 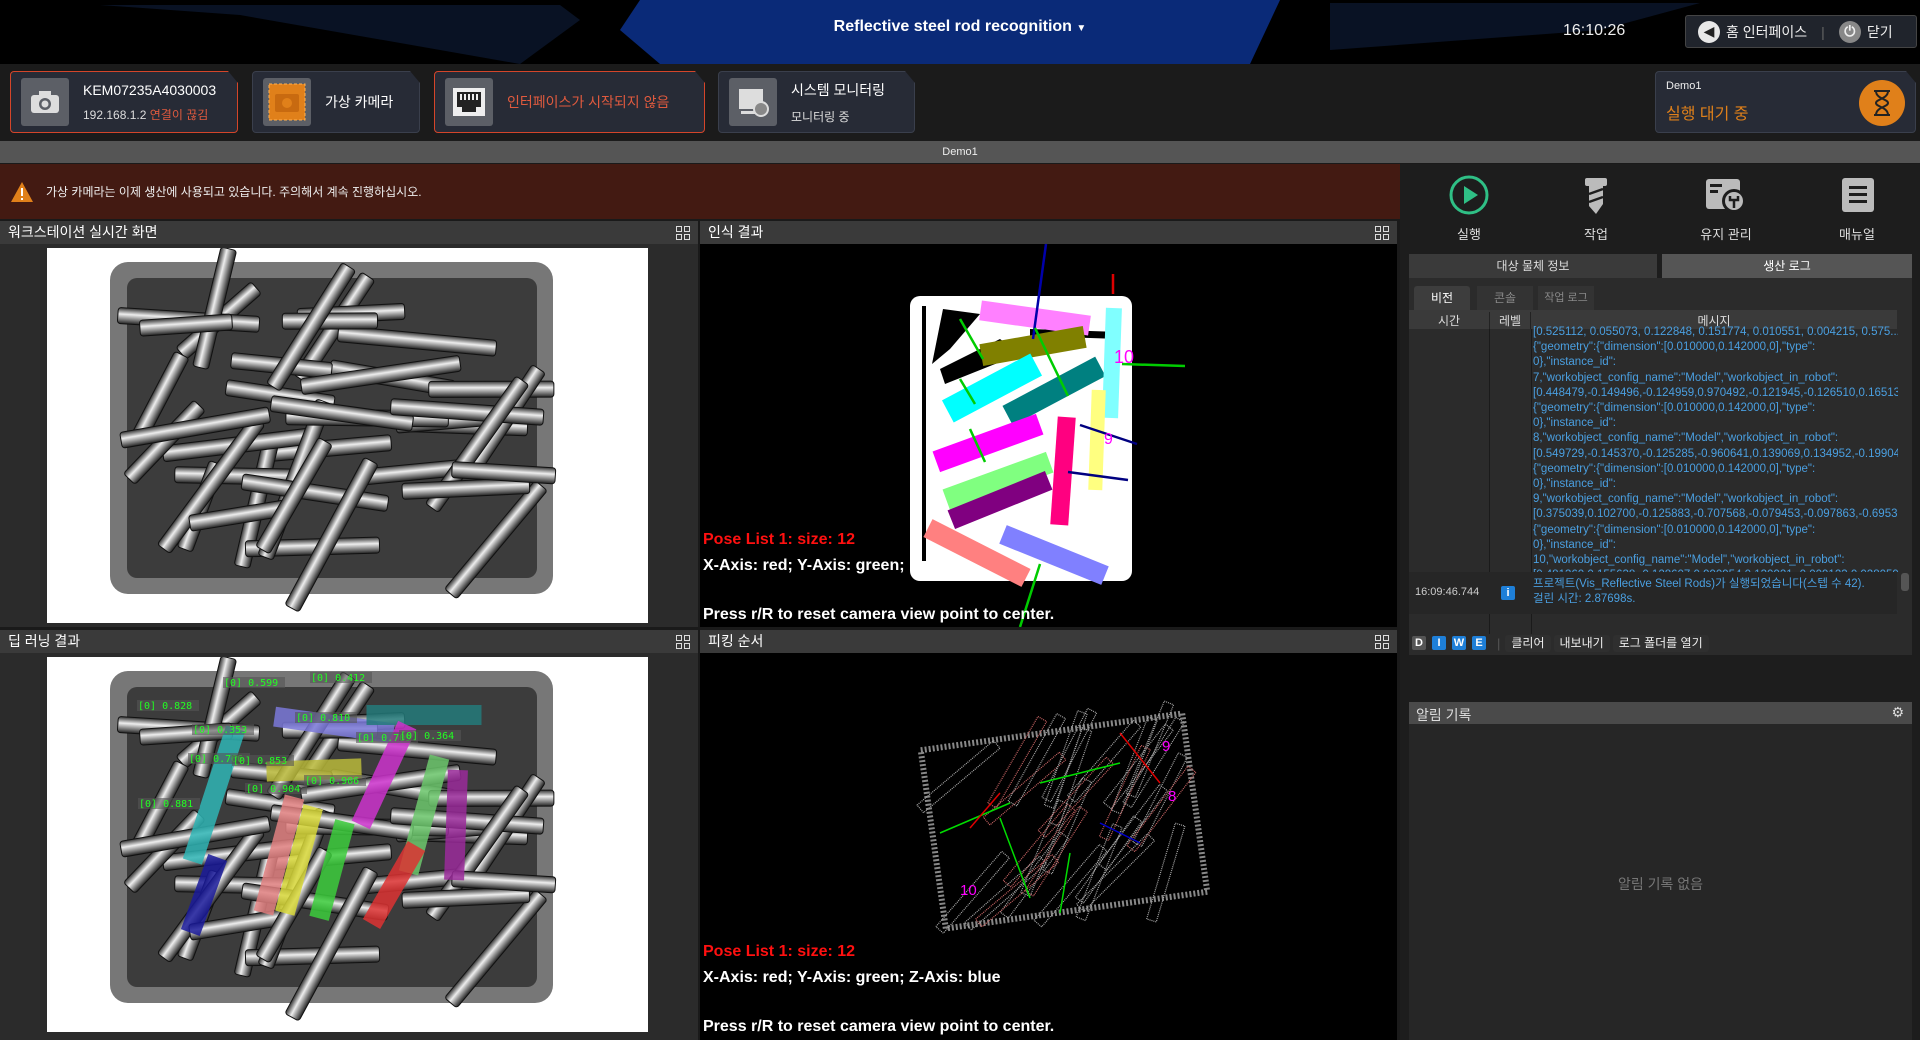 What do you see at coordinates (1439, 643) in the screenshot?
I see `filter-info: I` at bounding box center [1439, 643].